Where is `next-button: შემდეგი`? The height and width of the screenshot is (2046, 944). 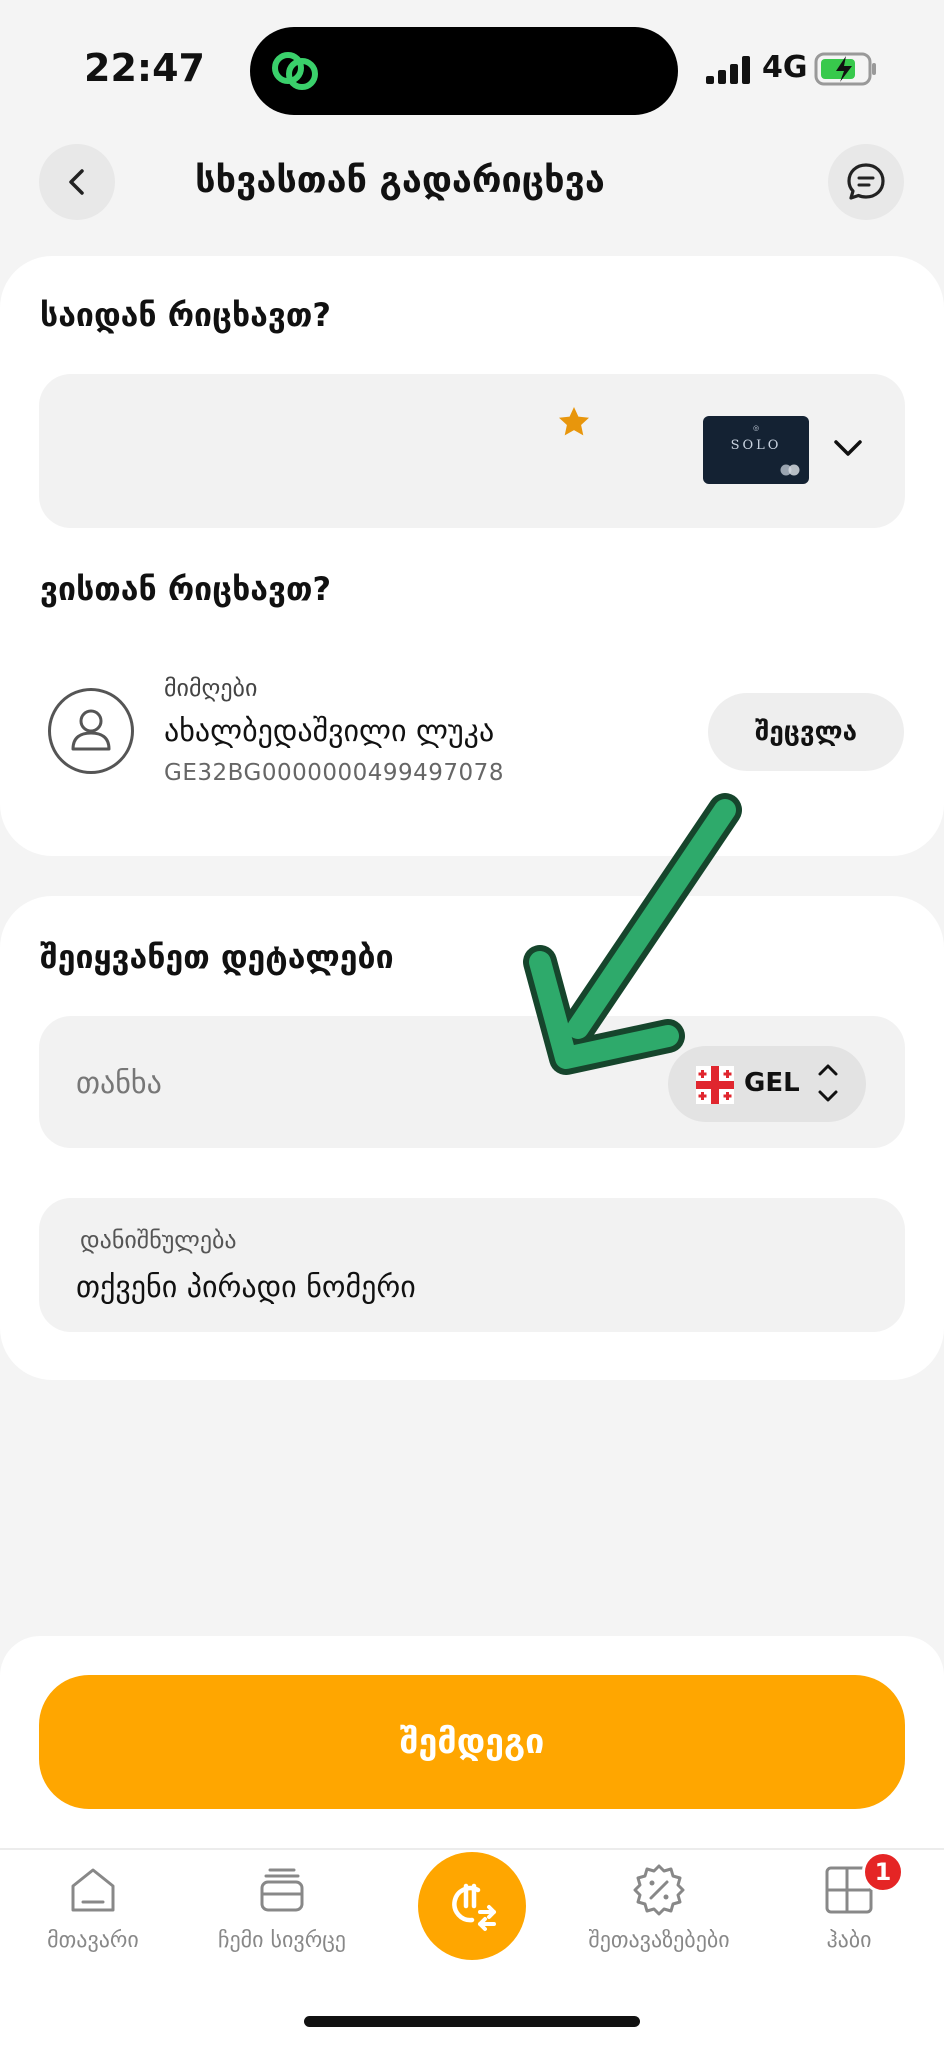 next-button: შემდეგი is located at coordinates (472, 1742).